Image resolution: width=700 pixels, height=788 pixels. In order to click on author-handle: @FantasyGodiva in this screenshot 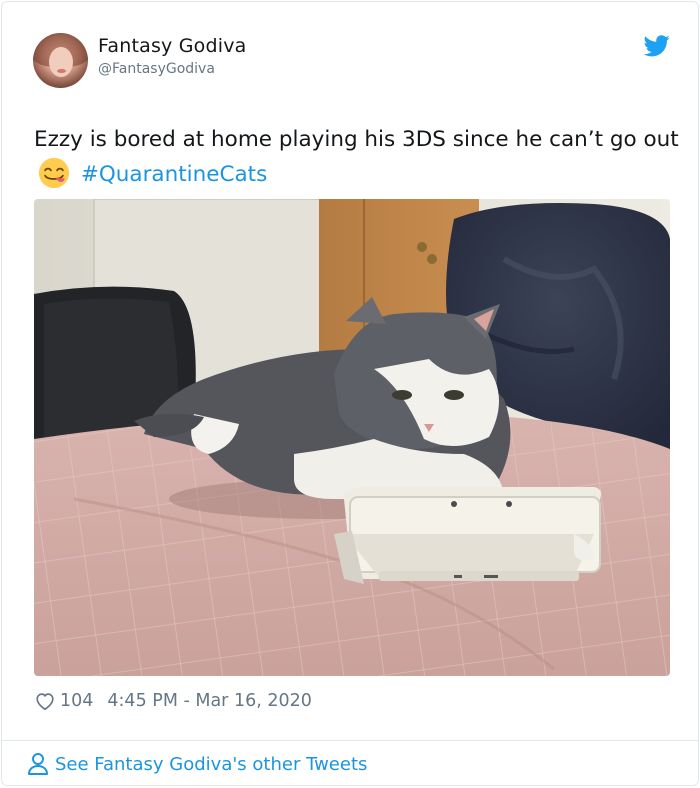, I will do `click(156, 69)`.